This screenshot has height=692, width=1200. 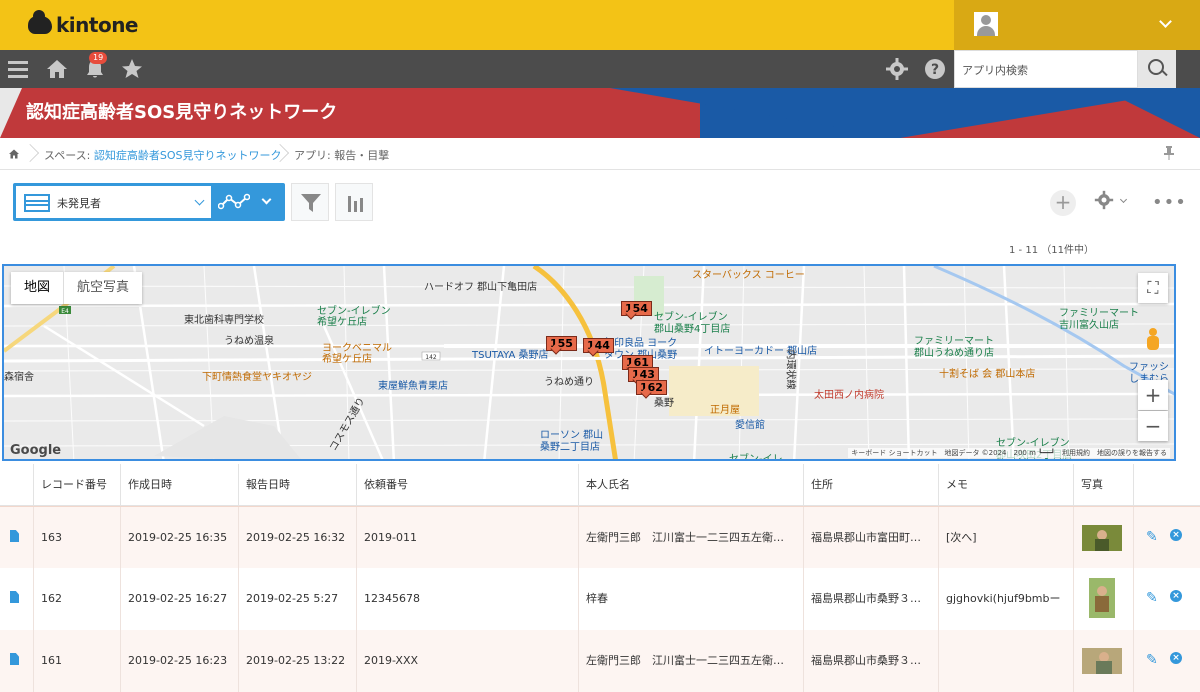 What do you see at coordinates (65, 311) in the screenshot?
I see `svg-text: E4` at bounding box center [65, 311].